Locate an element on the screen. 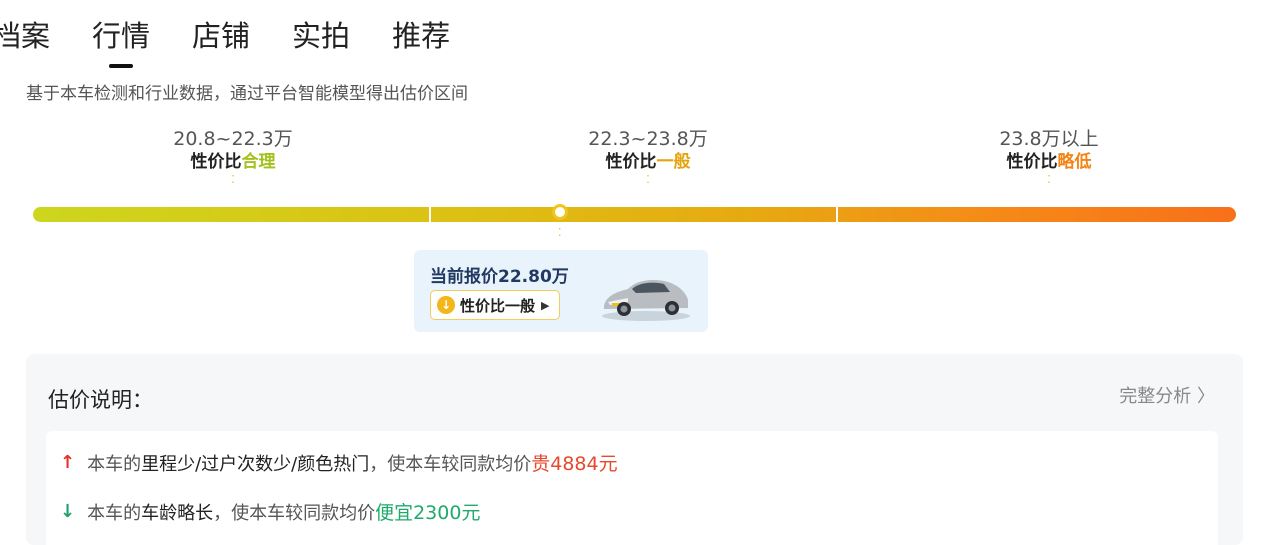 This screenshot has width=1268, height=545. rating-level: 一般 is located at coordinates (673, 162).